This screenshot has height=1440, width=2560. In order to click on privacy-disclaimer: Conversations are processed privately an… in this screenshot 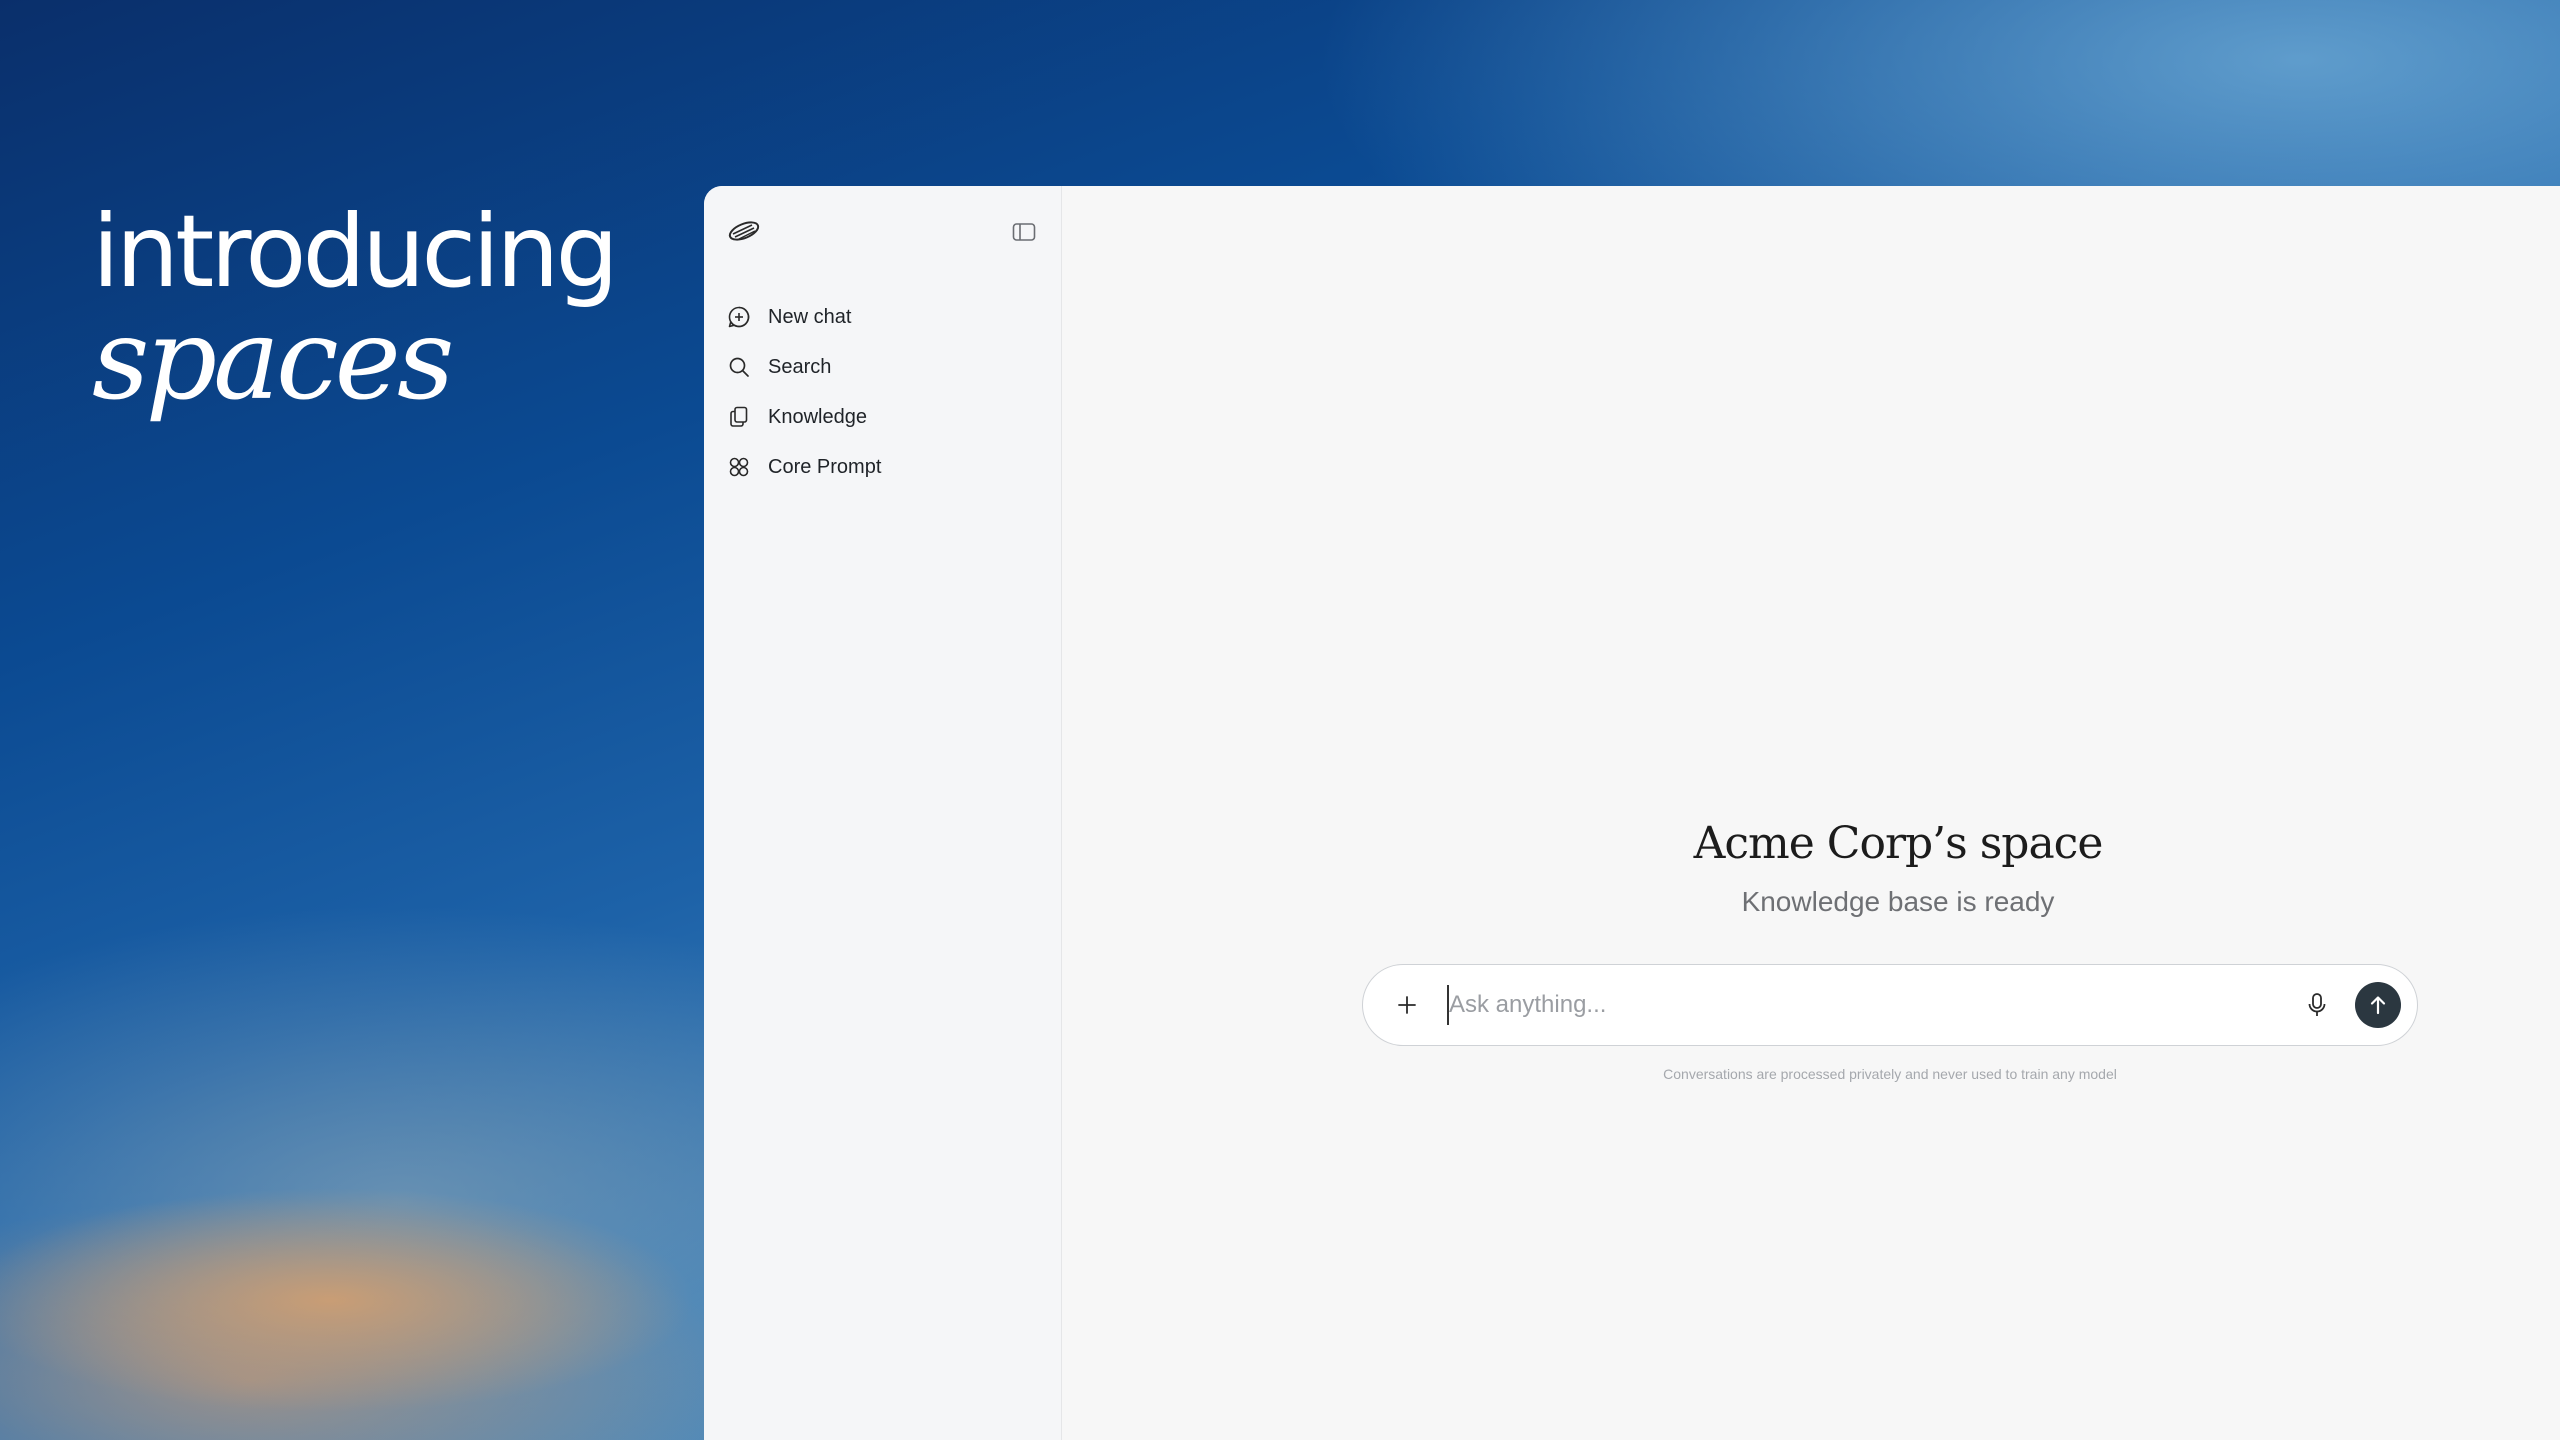, I will do `click(1890, 1074)`.